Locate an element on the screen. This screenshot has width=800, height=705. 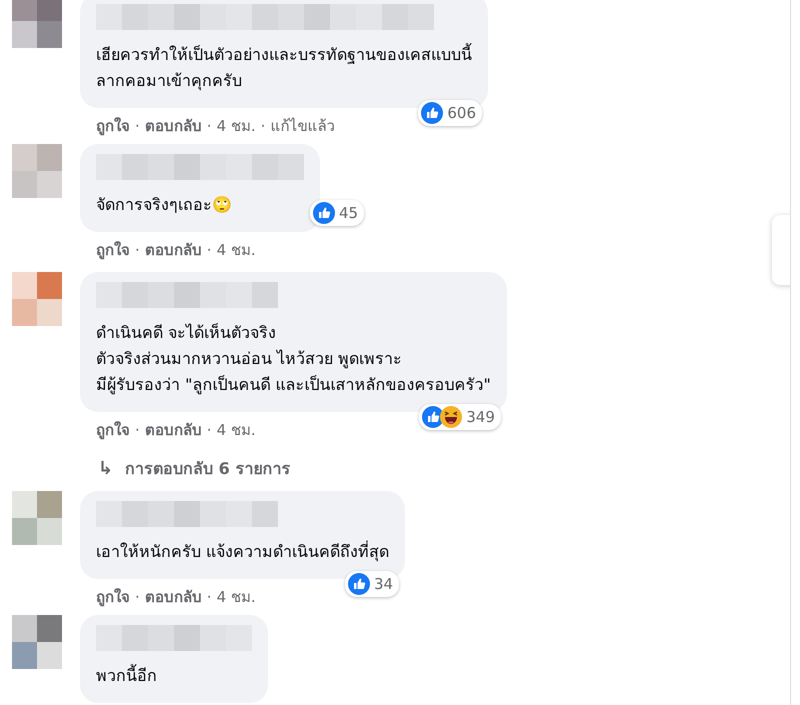
comment-text: เฮียควรทำให้เป็นตัวอย่างและบรรทัดฐานของเคสแบบนี้ is located at coordinates (284, 54).